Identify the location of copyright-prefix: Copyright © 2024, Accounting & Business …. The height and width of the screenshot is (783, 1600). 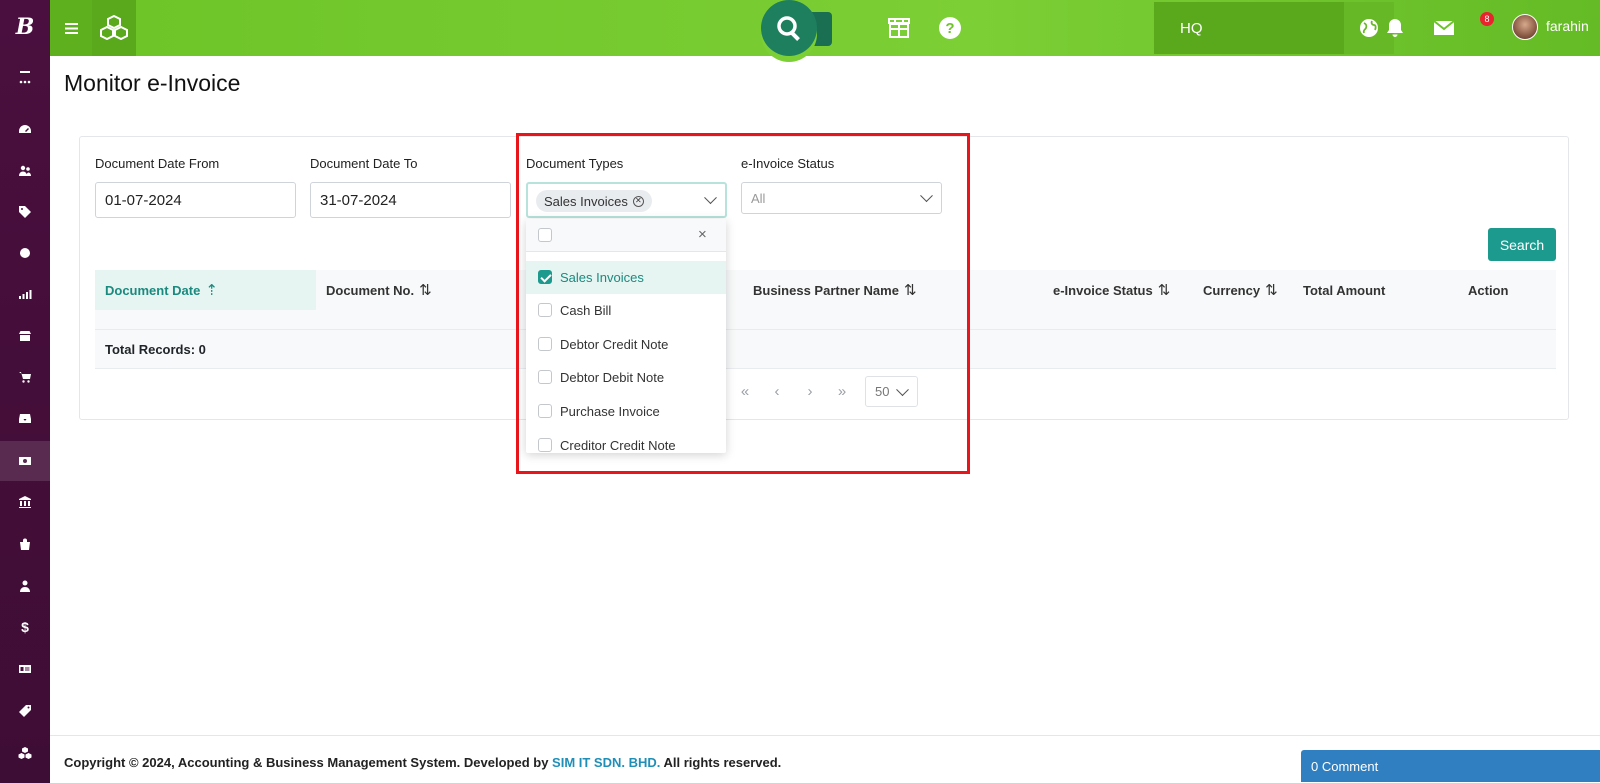
(308, 762).